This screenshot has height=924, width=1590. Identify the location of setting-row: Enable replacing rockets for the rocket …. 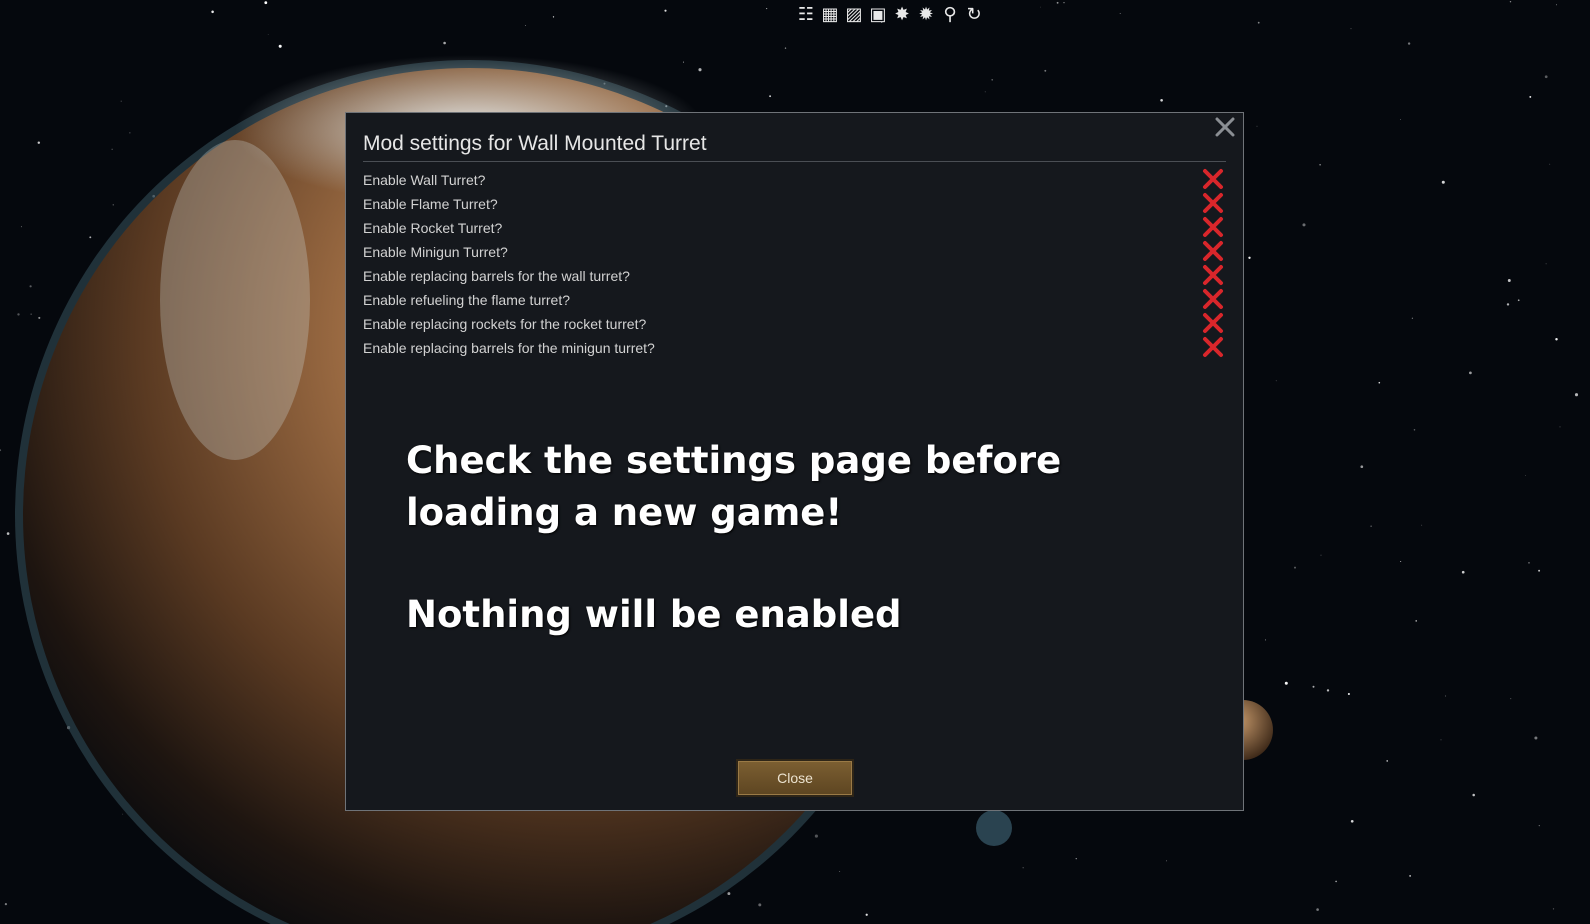
(794, 324).